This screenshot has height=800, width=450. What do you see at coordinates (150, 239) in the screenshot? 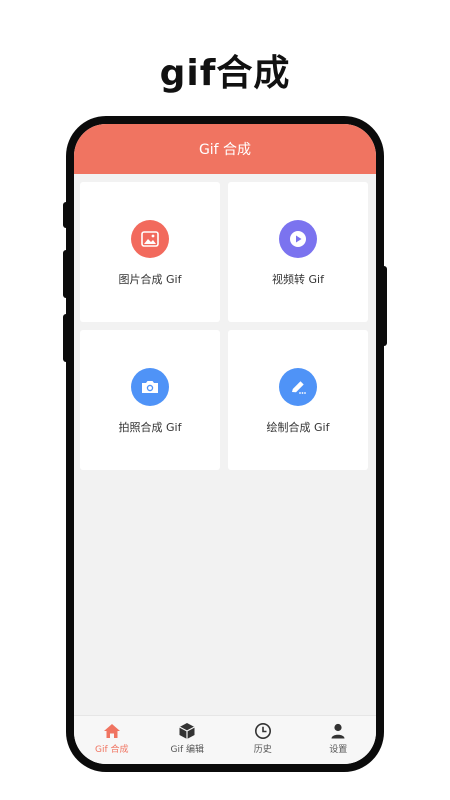
I see `image-icon` at bounding box center [150, 239].